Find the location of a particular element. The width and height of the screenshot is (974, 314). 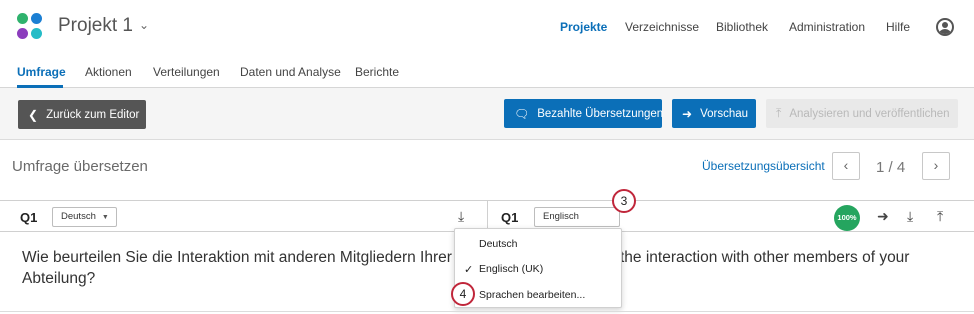

question-label-target: Q1 is located at coordinates (510, 217).